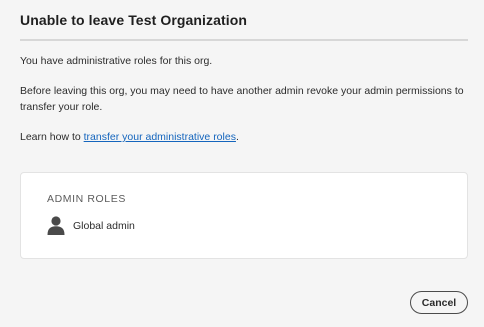 The height and width of the screenshot is (327, 484). I want to click on role-label: Global admin, so click(104, 225).